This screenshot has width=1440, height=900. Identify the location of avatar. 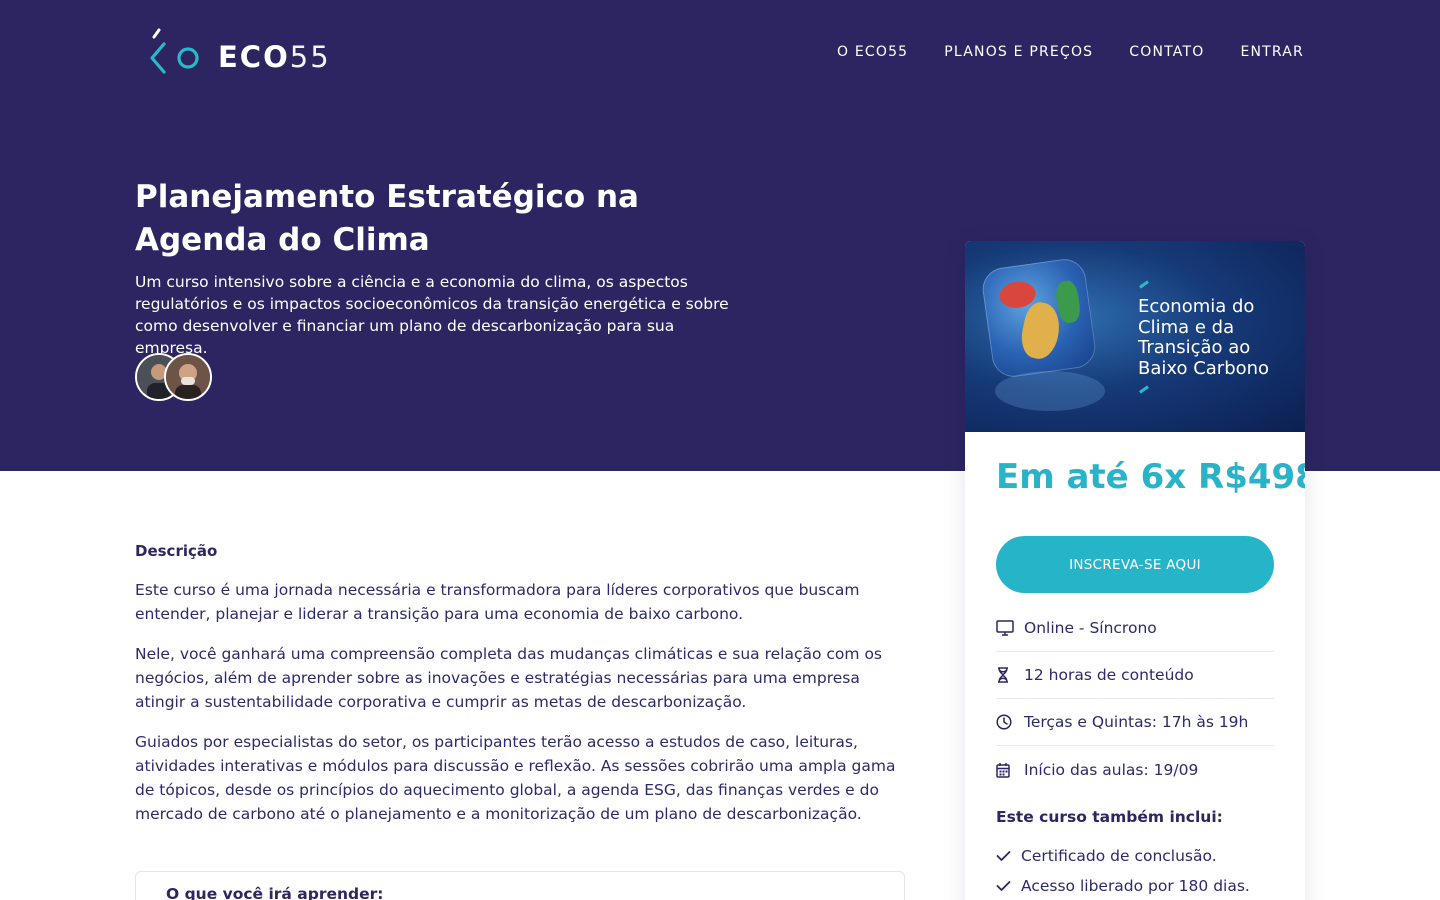
(188, 377).